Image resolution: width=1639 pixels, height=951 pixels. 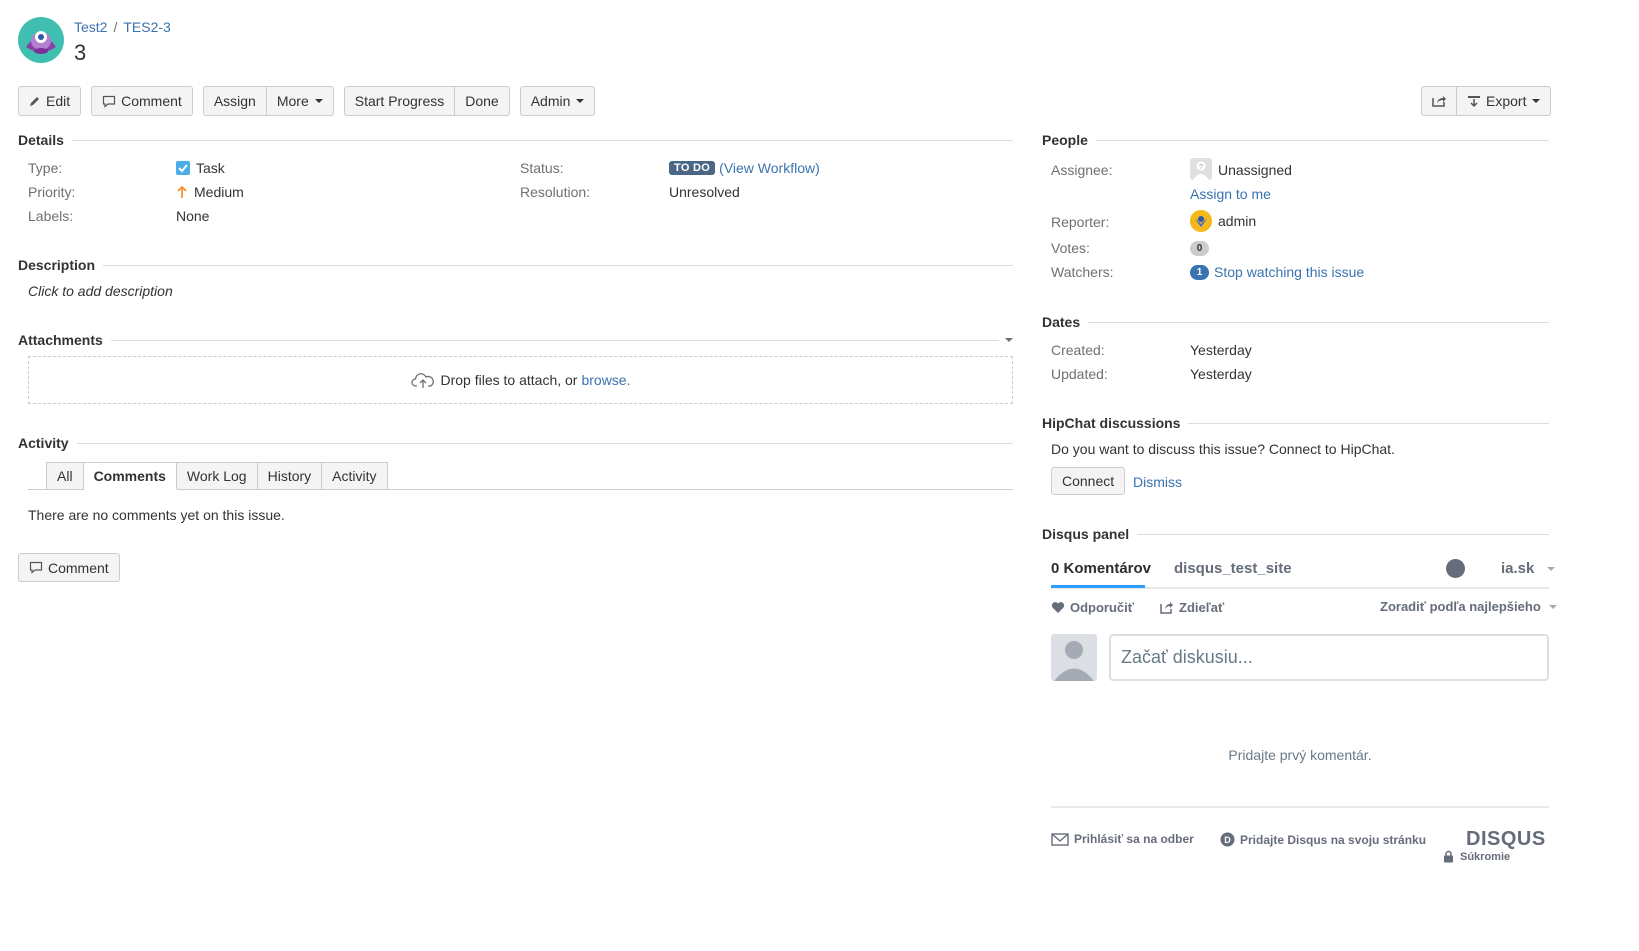 What do you see at coordinates (509, 380) in the screenshot?
I see `dropzone-text: Drop files to attach, or` at bounding box center [509, 380].